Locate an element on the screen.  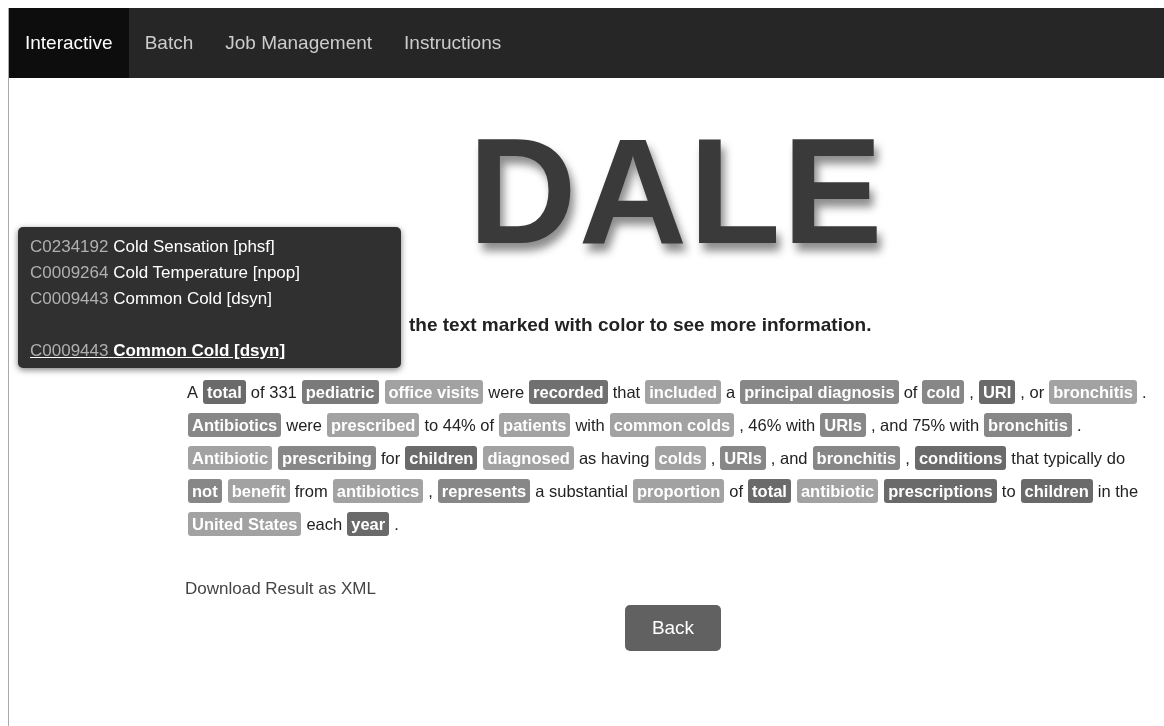
term-highlight: Antibiotics is located at coordinates (235, 425).